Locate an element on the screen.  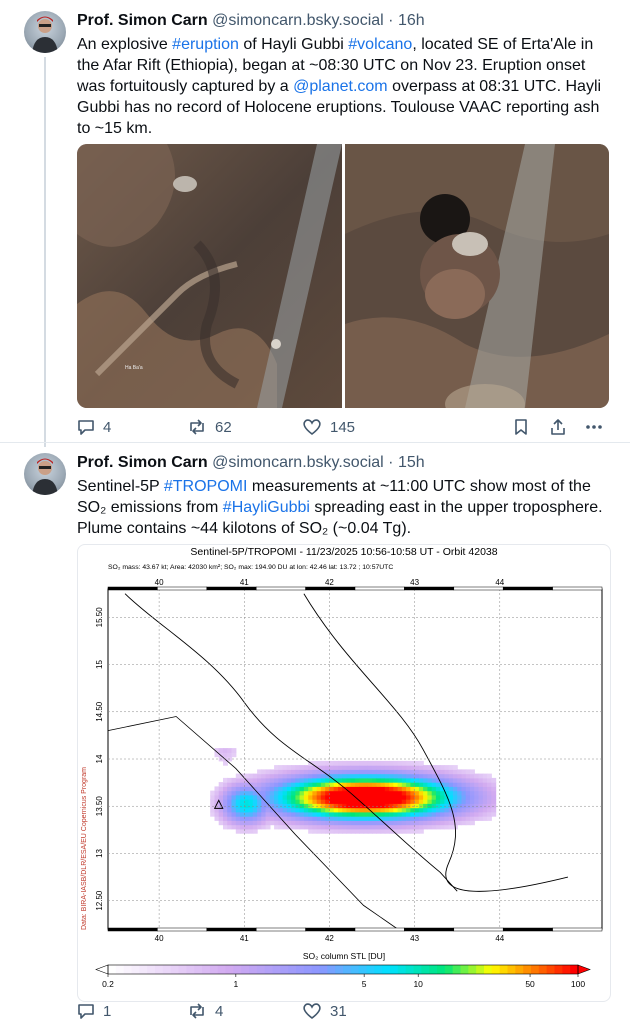
colorbar-tick-label: 50 is located at coordinates (530, 984).